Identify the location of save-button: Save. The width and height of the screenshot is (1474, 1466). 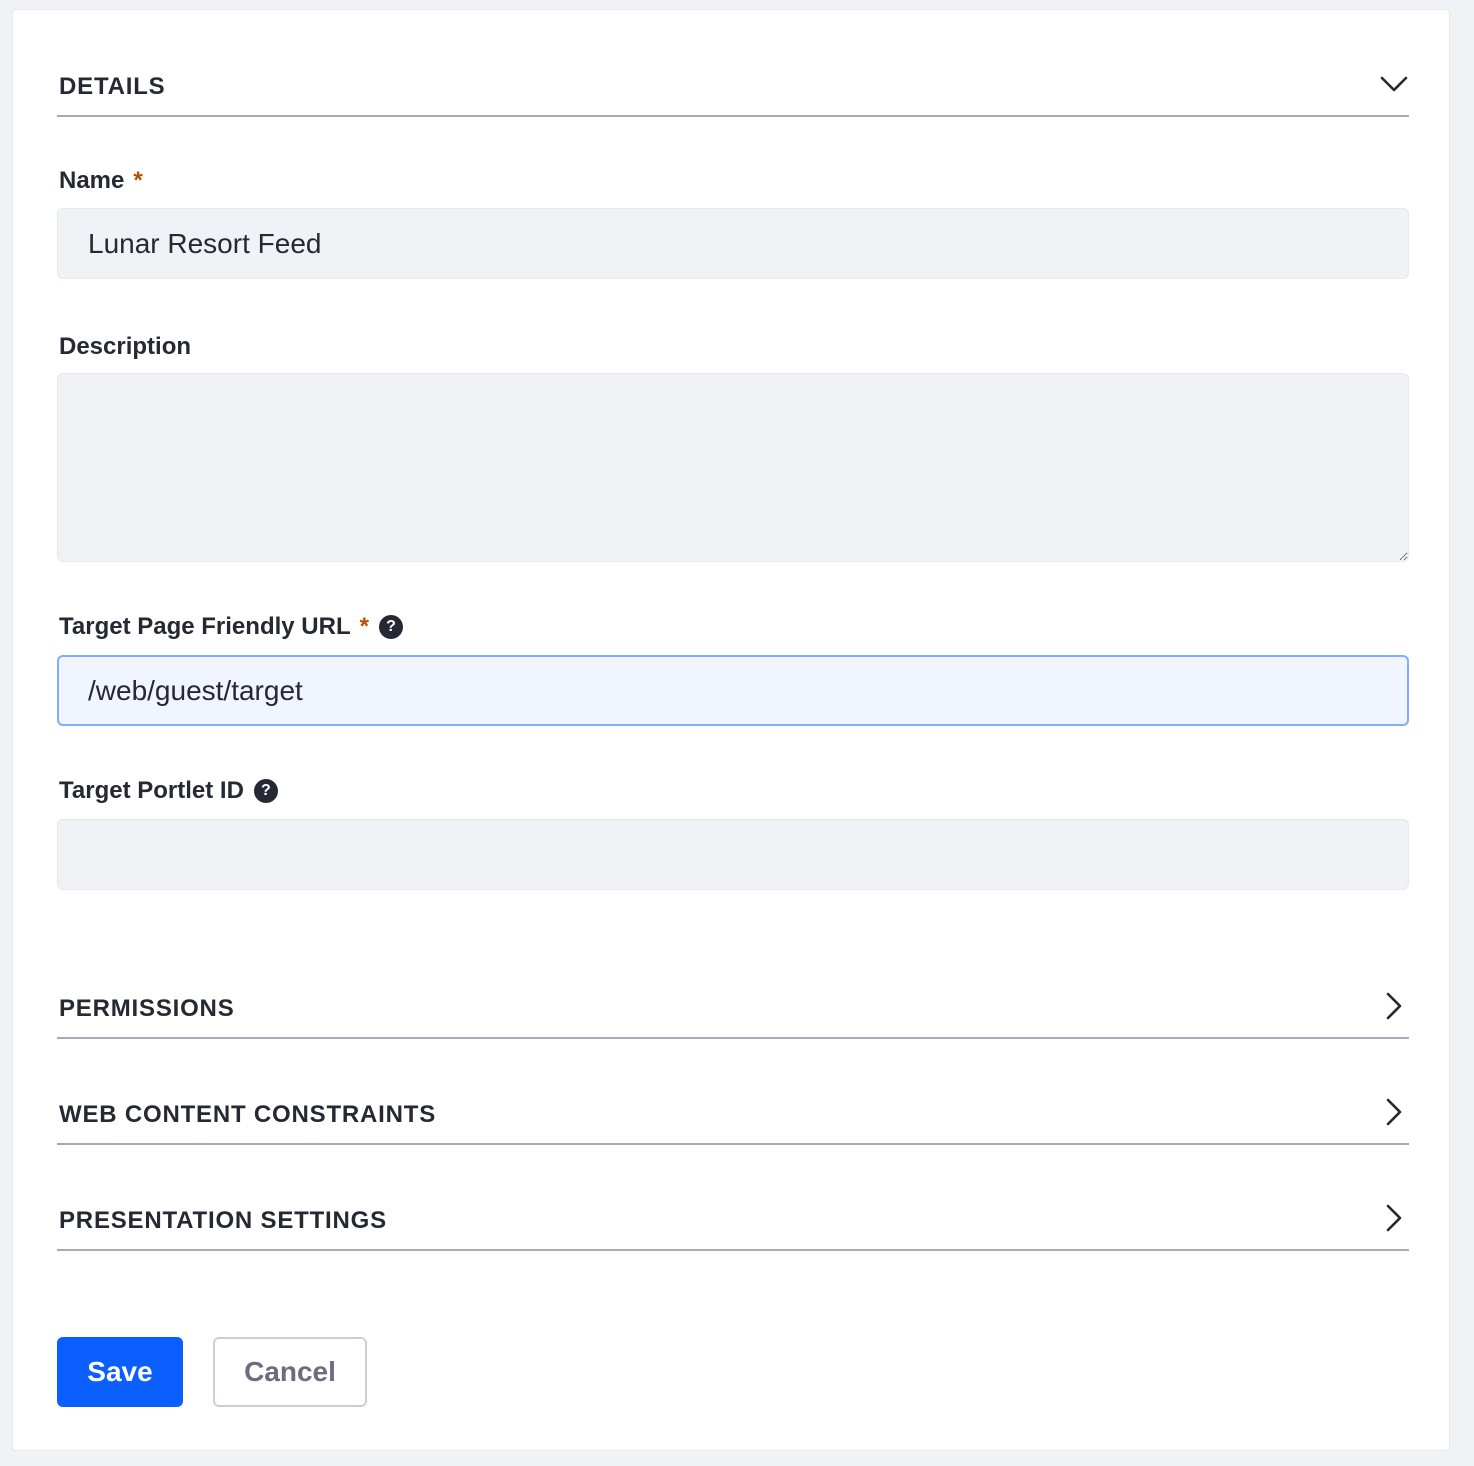
(120, 1372).